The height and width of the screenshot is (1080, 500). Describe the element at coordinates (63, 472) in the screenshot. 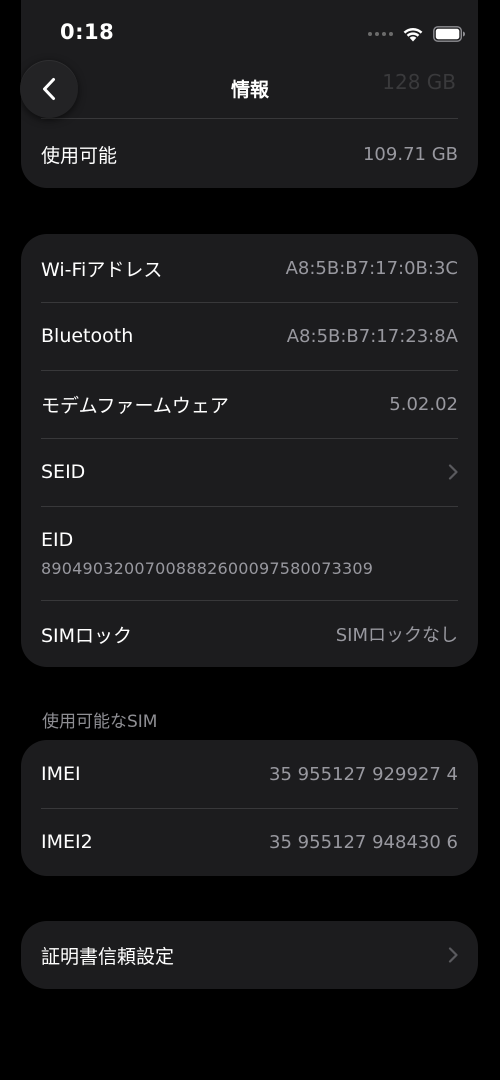

I see `seid-label: SEID` at that location.